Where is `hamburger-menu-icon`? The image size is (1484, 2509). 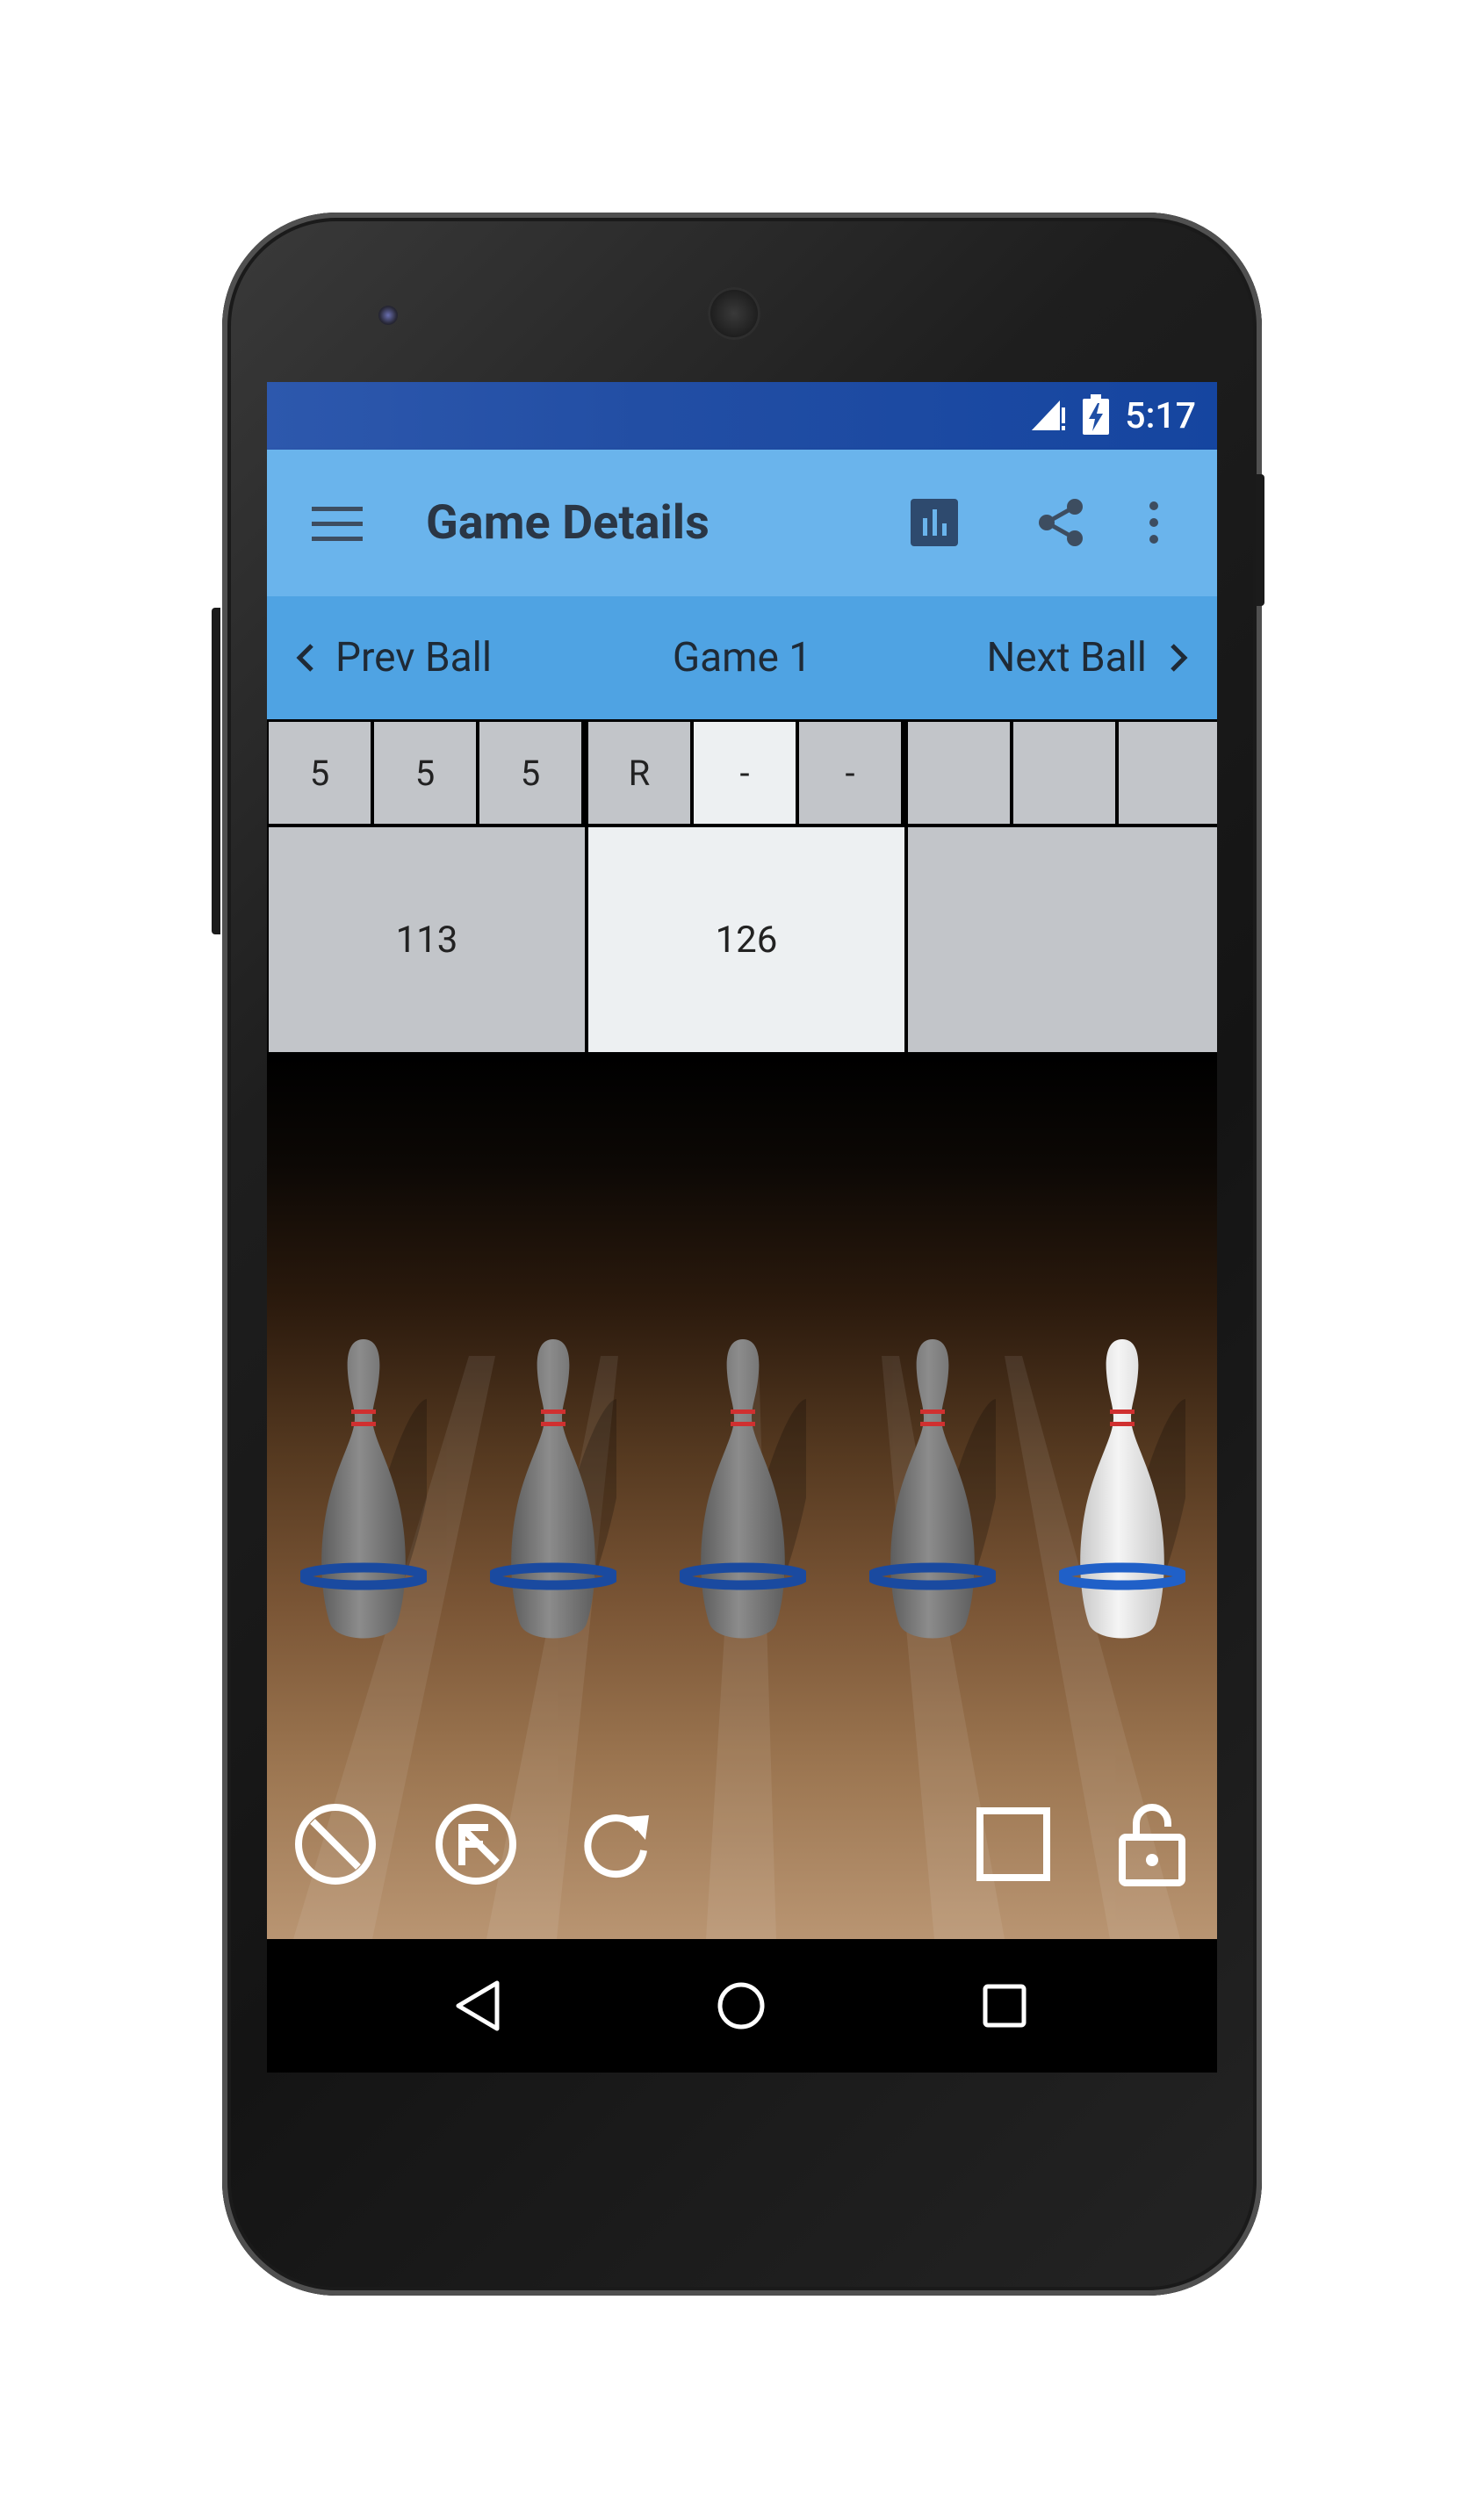 hamburger-menu-icon is located at coordinates (337, 524).